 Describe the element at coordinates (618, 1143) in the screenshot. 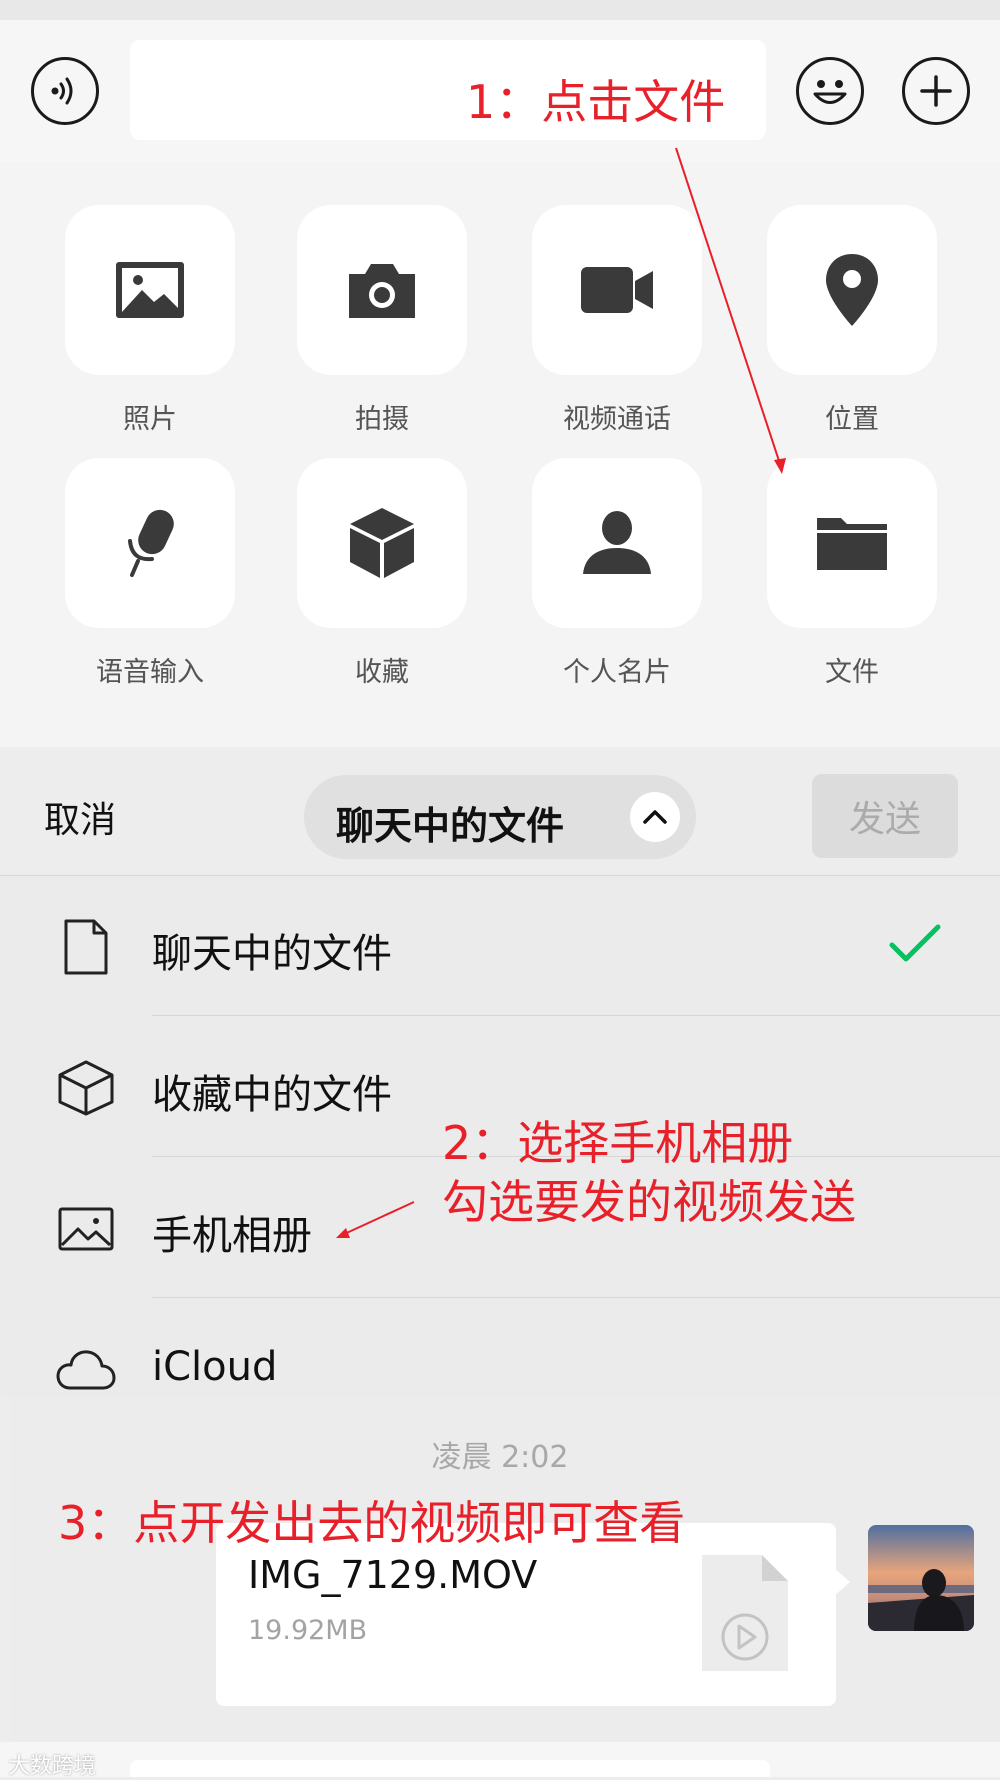

I see `annotation-step2-line1: 2：选择手机相册` at that location.